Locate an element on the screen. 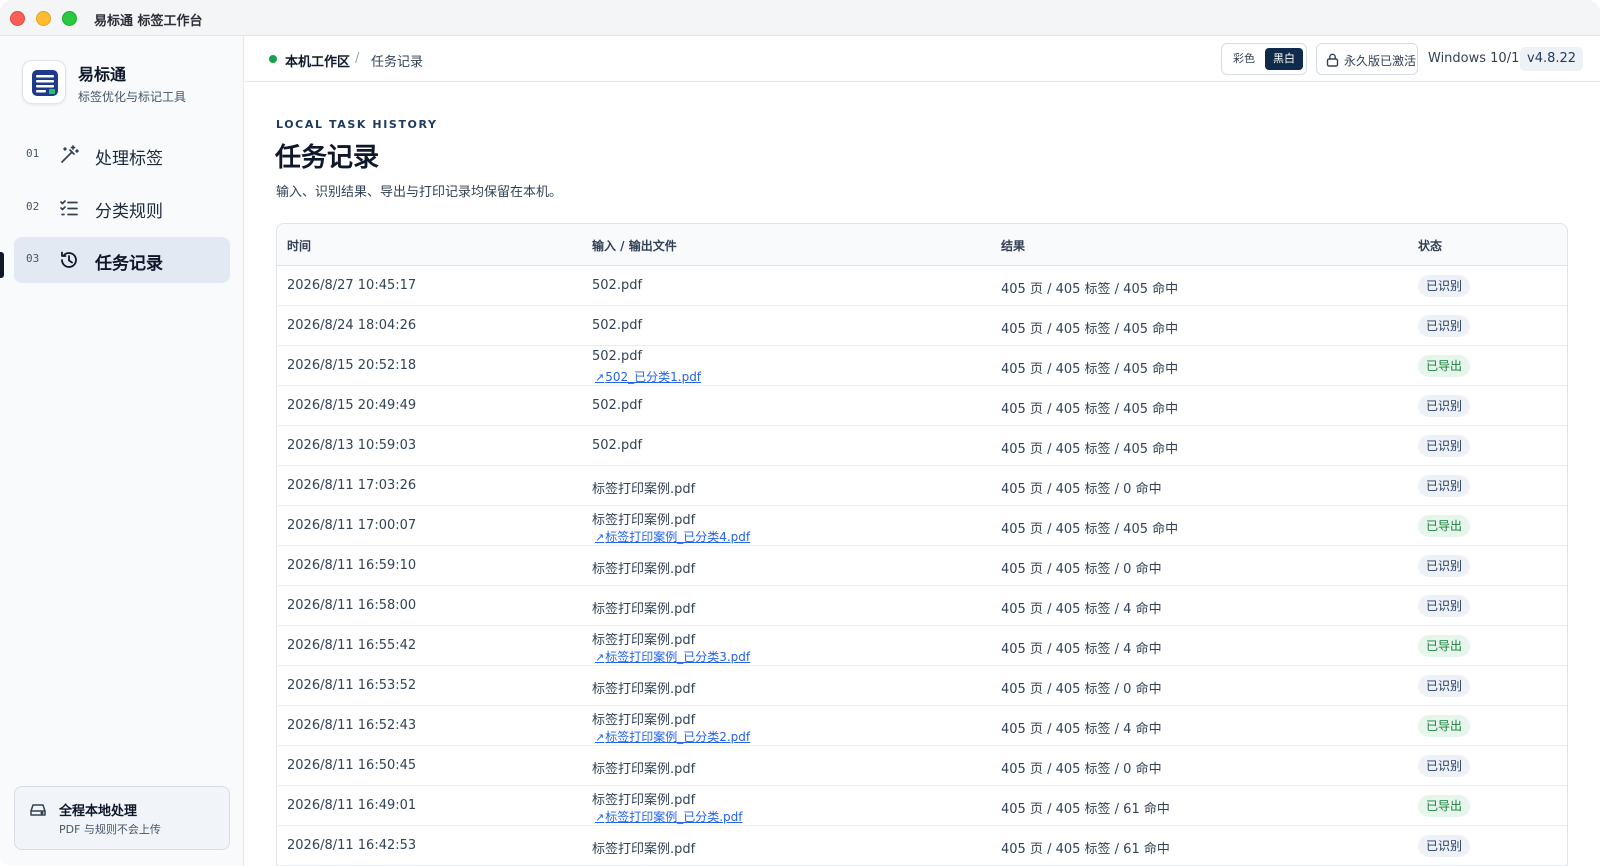  task-time: 2026/8/11 16:42:53 is located at coordinates (352, 845).